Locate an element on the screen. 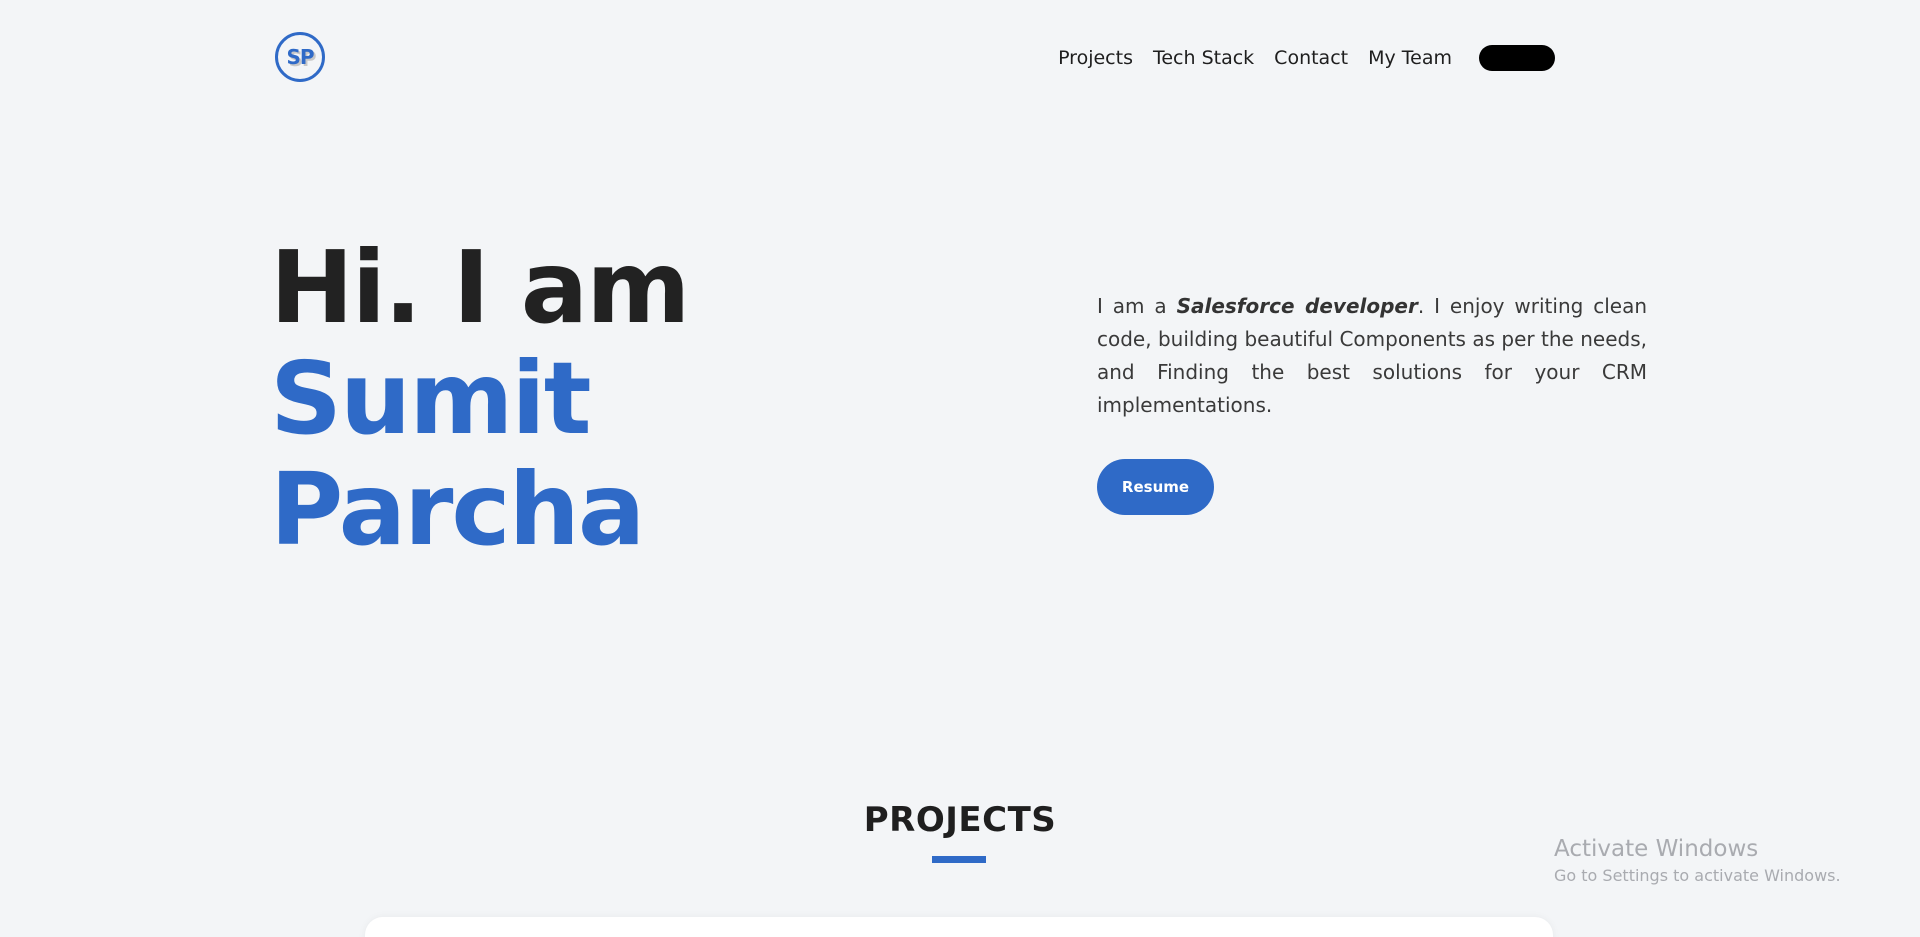  watermark-subtitle: Go to Settings to activate Windows. is located at coordinates (1697, 875).